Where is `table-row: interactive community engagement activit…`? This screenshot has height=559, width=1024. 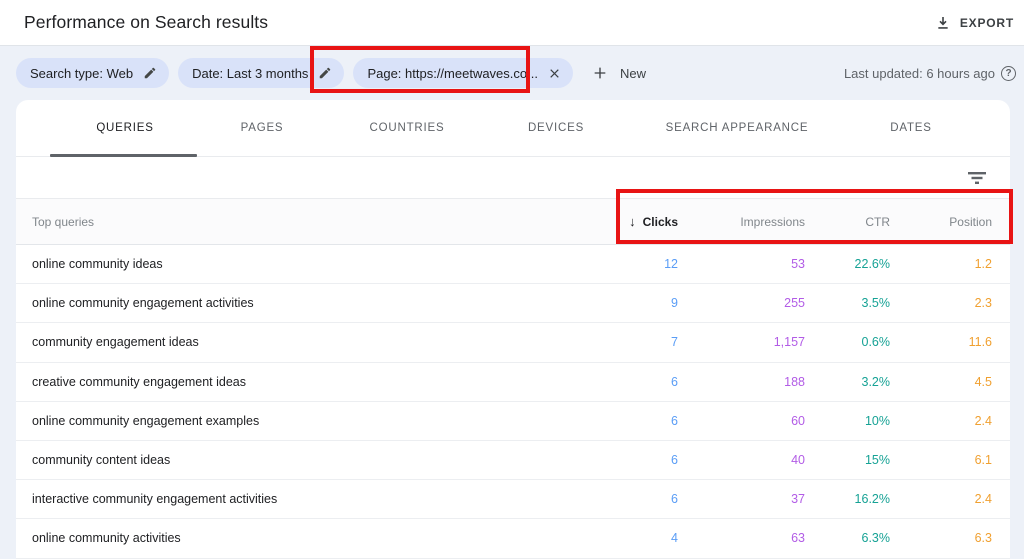 table-row: interactive community engagement activit… is located at coordinates (513, 500).